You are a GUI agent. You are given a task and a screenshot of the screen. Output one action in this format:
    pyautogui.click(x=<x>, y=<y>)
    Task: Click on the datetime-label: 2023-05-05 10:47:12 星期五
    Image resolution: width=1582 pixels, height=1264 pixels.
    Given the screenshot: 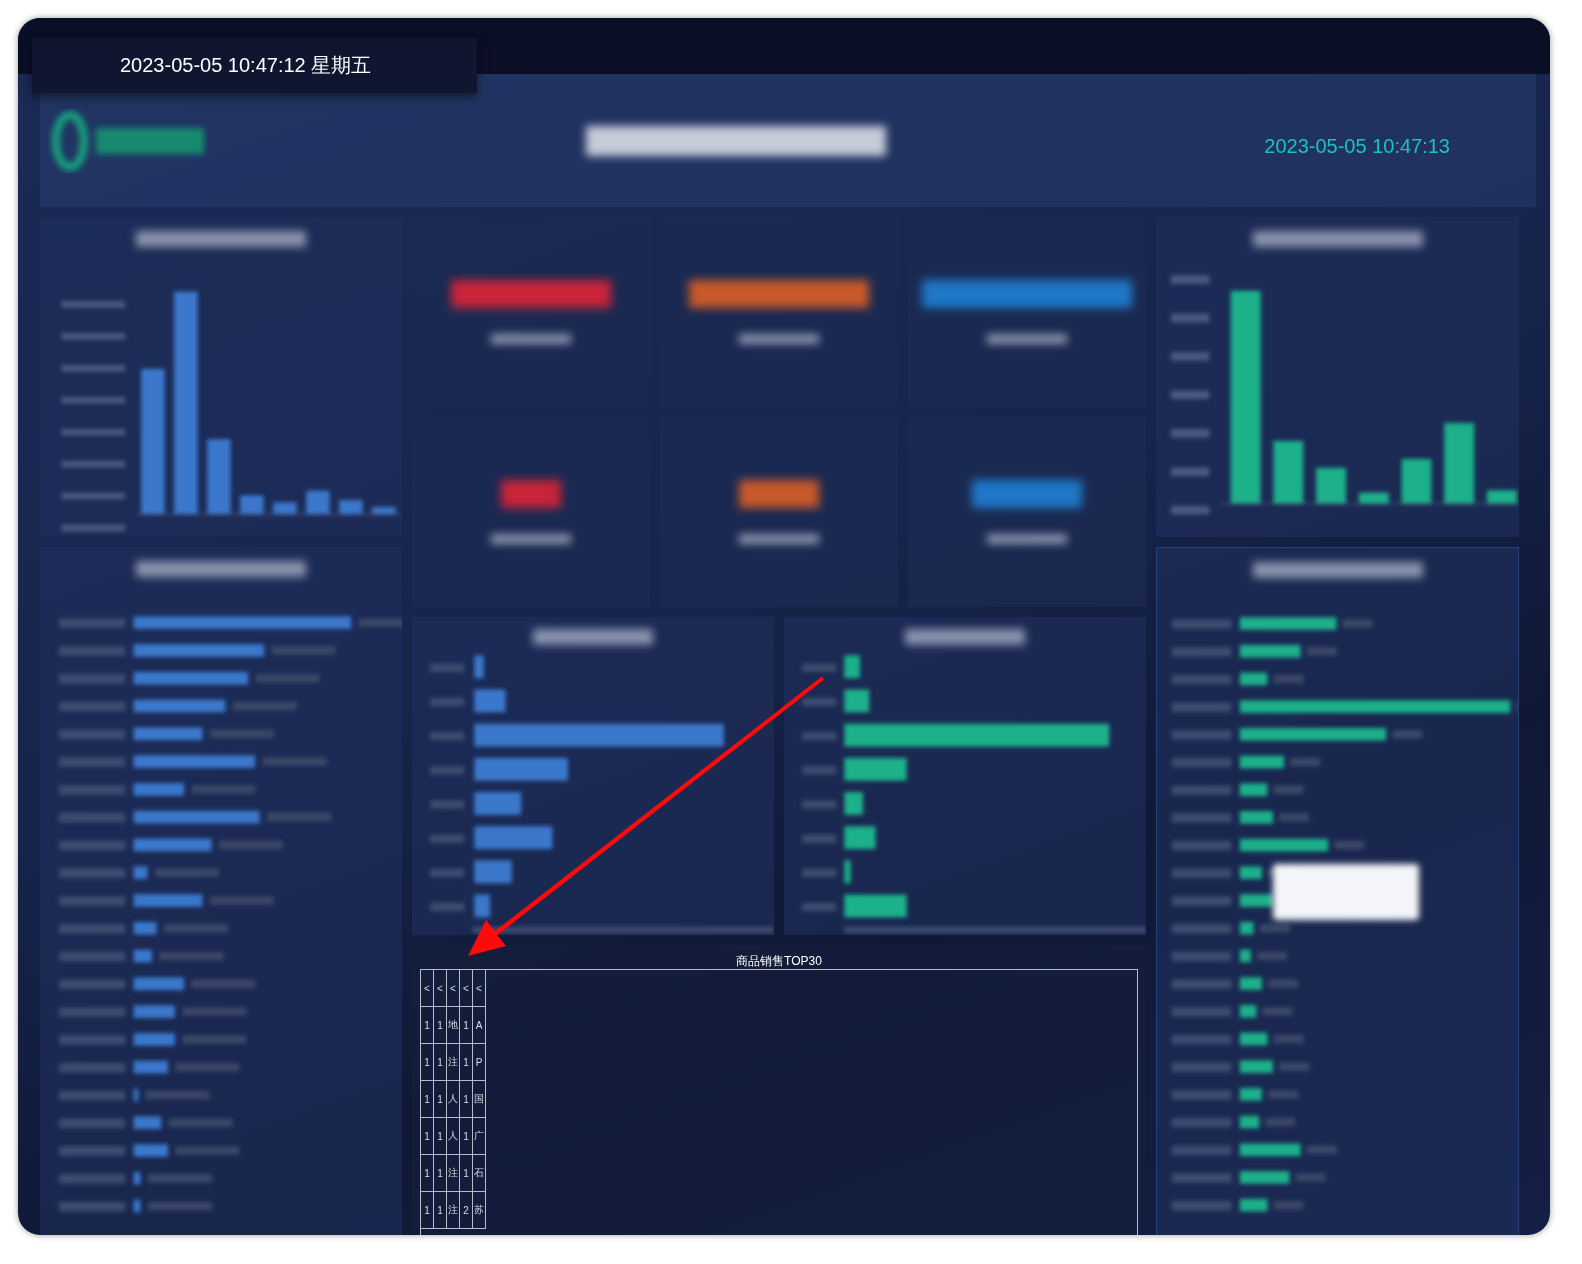 What is the action you would take?
    pyautogui.click(x=254, y=65)
    